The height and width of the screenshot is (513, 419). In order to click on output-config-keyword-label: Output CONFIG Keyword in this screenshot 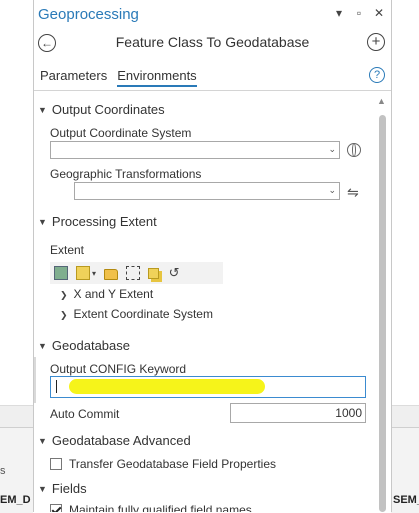, I will do `click(118, 369)`.